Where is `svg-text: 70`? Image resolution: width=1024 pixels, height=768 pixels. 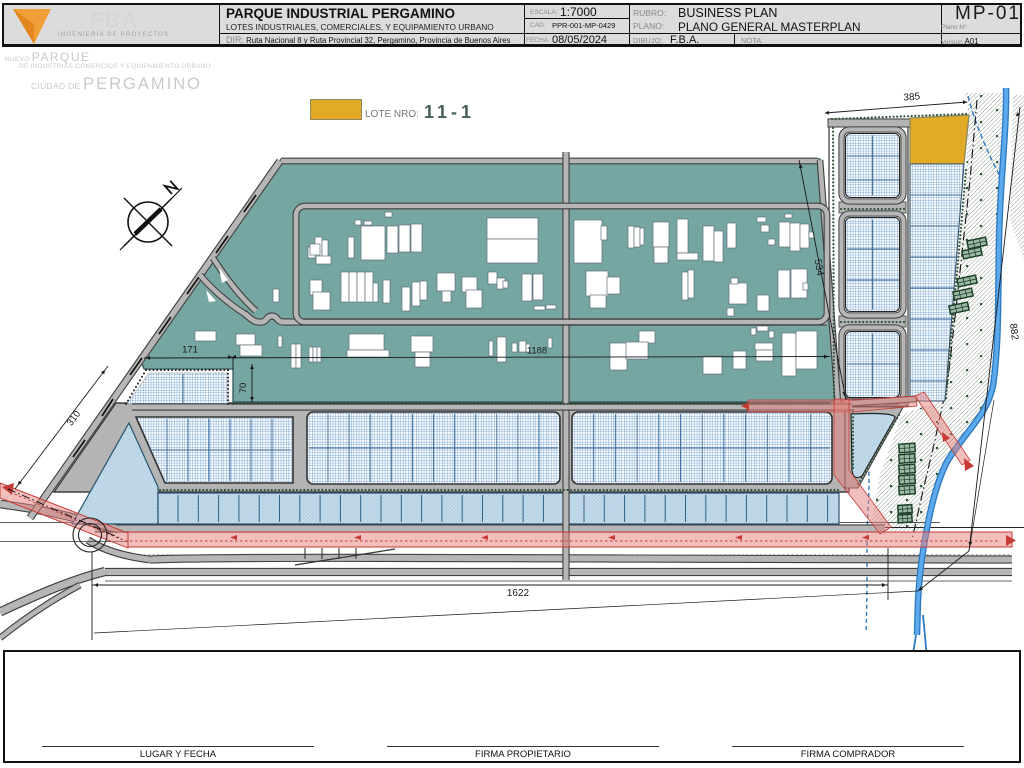
svg-text: 70 is located at coordinates (243, 388).